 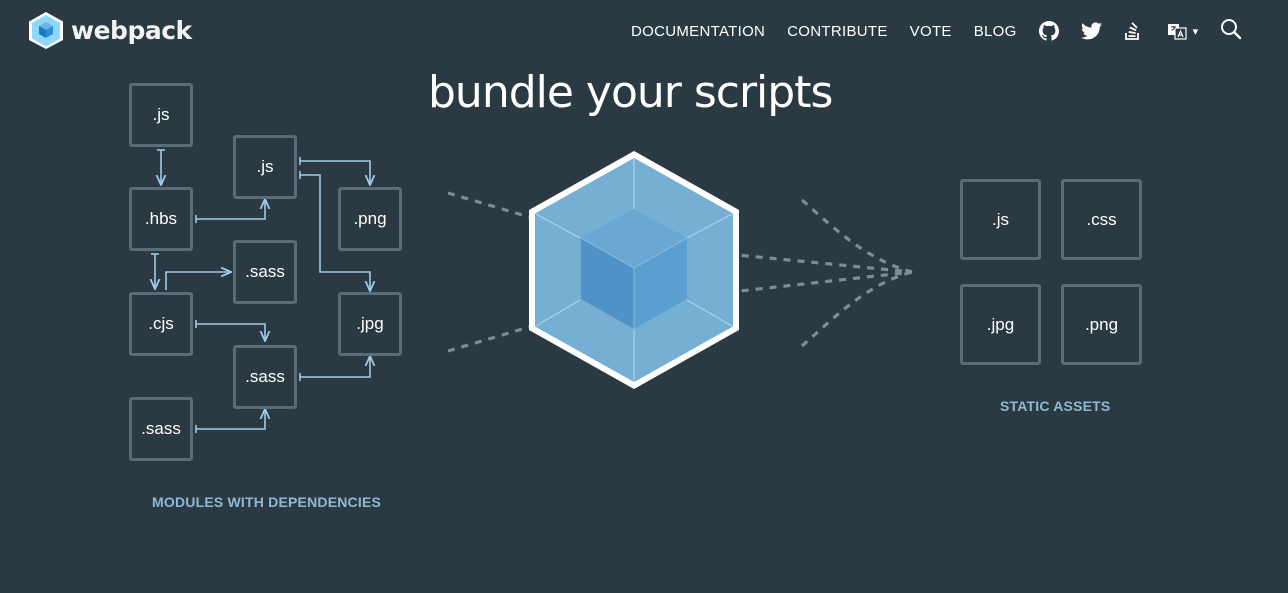 I want to click on asset-jpg: .jpg, so click(x=1000, y=324).